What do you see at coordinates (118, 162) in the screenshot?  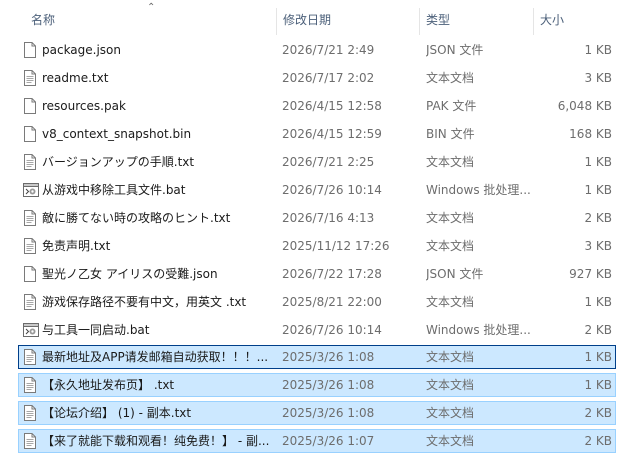 I see `file-name: バージョンアップの手順.txt` at bounding box center [118, 162].